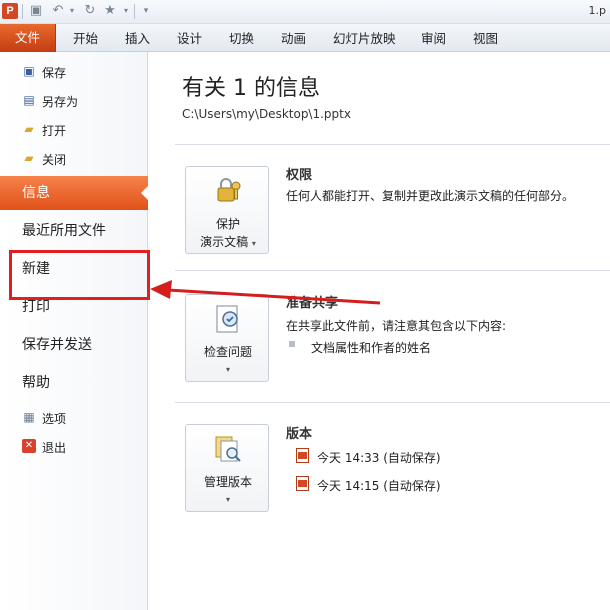  Describe the element at coordinates (74, 383) in the screenshot. I see `nav-help: 帮助` at that location.